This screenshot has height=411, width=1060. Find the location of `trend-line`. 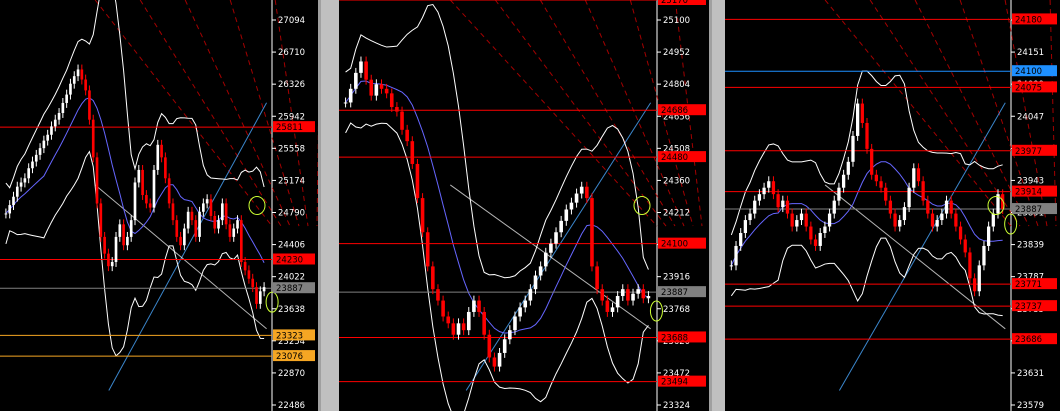

trend-line is located at coordinates (915, 257).